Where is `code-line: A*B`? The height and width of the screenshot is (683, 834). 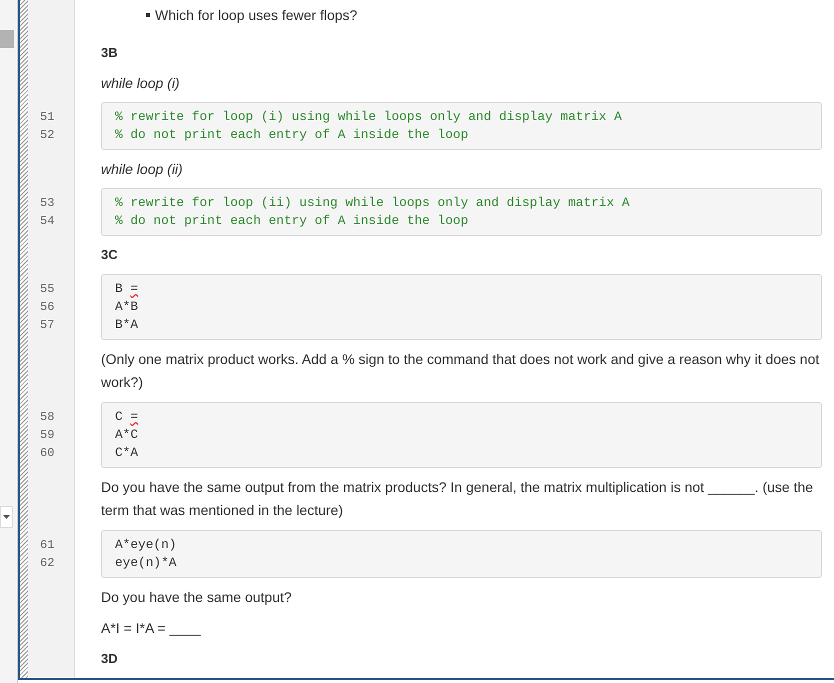
code-line: A*B is located at coordinates (127, 307).